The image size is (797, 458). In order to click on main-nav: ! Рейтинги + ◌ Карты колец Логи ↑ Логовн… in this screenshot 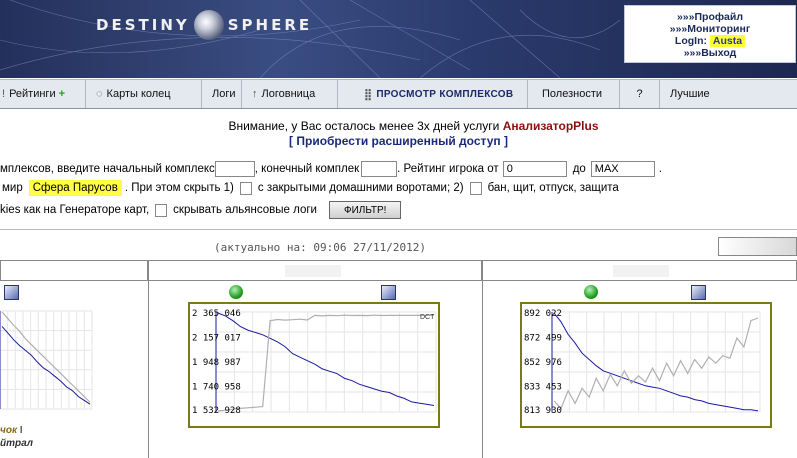, I will do `click(398, 94)`.